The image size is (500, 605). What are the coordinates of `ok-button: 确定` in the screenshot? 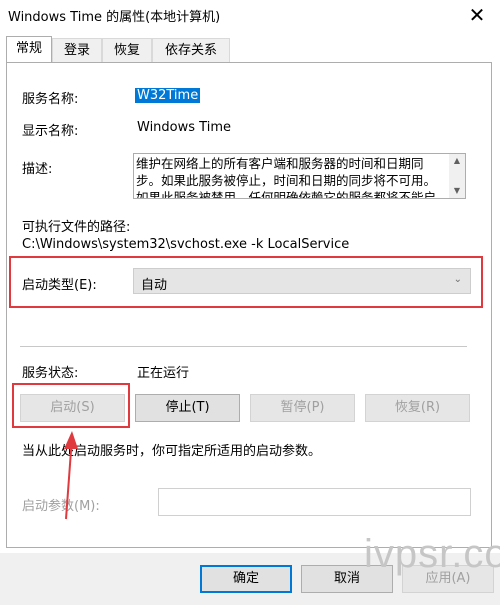 It's located at (246, 579).